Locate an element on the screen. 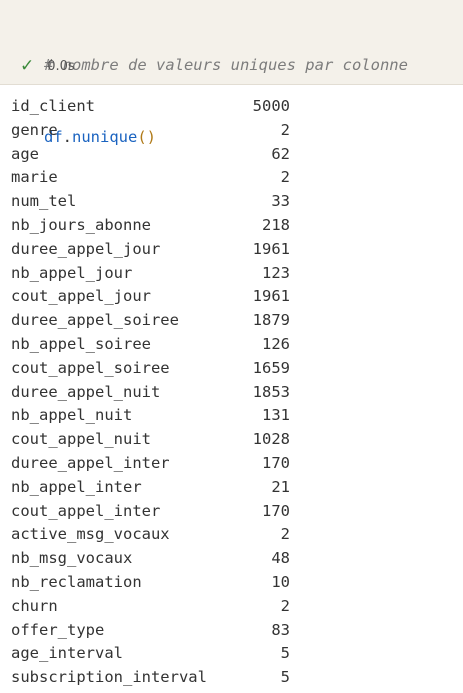 This screenshot has width=463, height=693. output-row: duree_appel_nuit 1853 is located at coordinates (150, 393).